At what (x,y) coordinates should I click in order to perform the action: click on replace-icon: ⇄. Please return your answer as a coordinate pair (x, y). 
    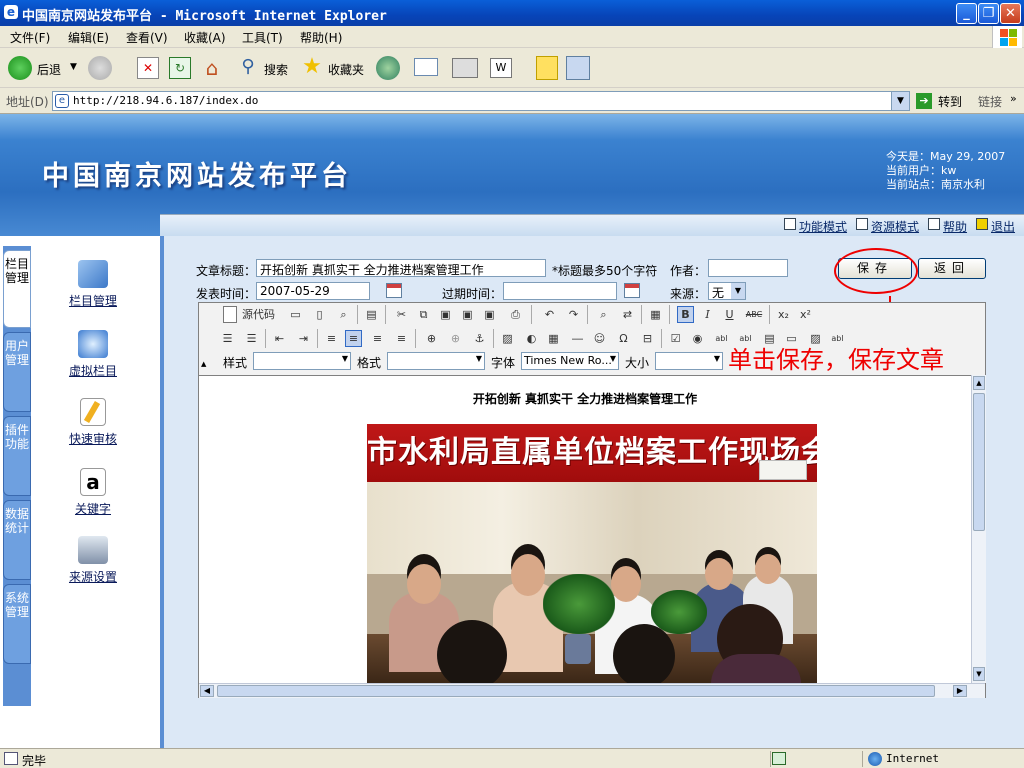
    Looking at the image, I should click on (627, 314).